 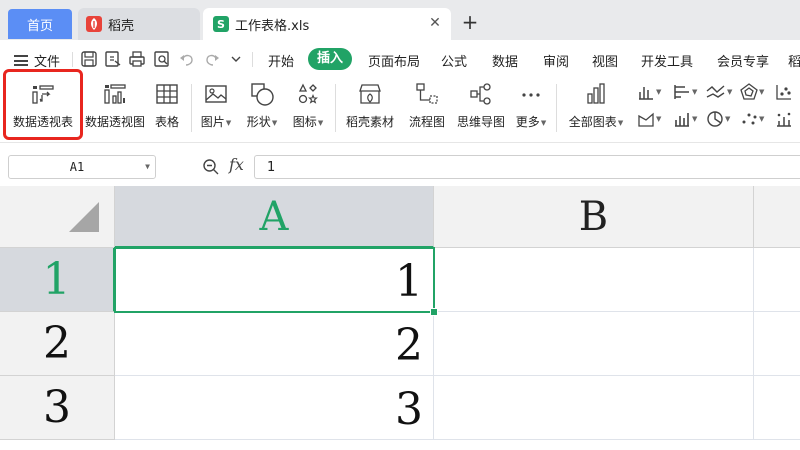 What do you see at coordinates (77, 167) in the screenshot?
I see `name-box-value: A1` at bounding box center [77, 167].